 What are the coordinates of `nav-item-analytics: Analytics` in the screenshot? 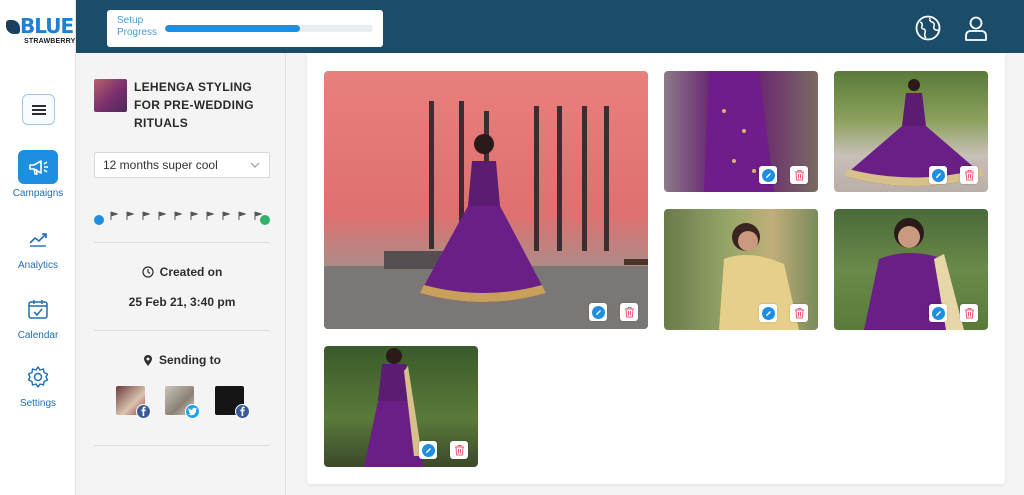 It's located at (38, 246).